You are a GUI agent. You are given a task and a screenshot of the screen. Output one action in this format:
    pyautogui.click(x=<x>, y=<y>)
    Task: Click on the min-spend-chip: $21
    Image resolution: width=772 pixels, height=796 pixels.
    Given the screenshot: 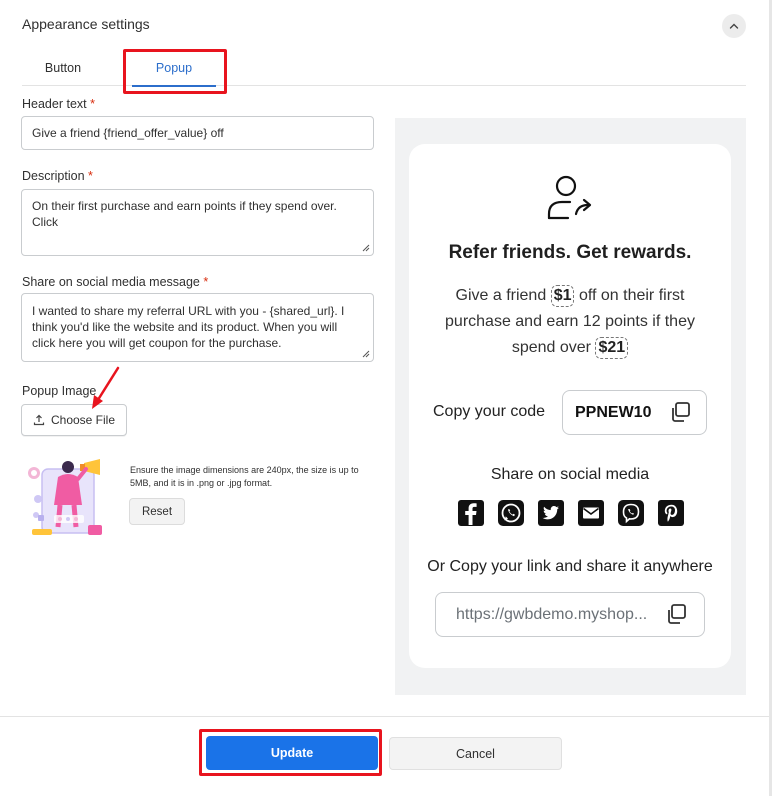 What is the action you would take?
    pyautogui.click(x=612, y=348)
    